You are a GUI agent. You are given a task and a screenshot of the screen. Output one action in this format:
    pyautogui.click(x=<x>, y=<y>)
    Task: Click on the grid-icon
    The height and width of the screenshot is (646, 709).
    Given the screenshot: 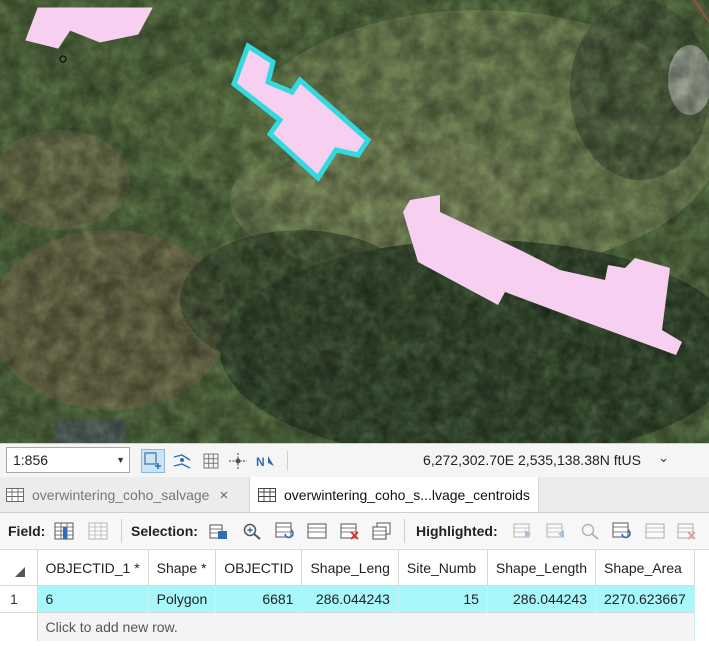 What is the action you would take?
    pyautogui.click(x=211, y=461)
    